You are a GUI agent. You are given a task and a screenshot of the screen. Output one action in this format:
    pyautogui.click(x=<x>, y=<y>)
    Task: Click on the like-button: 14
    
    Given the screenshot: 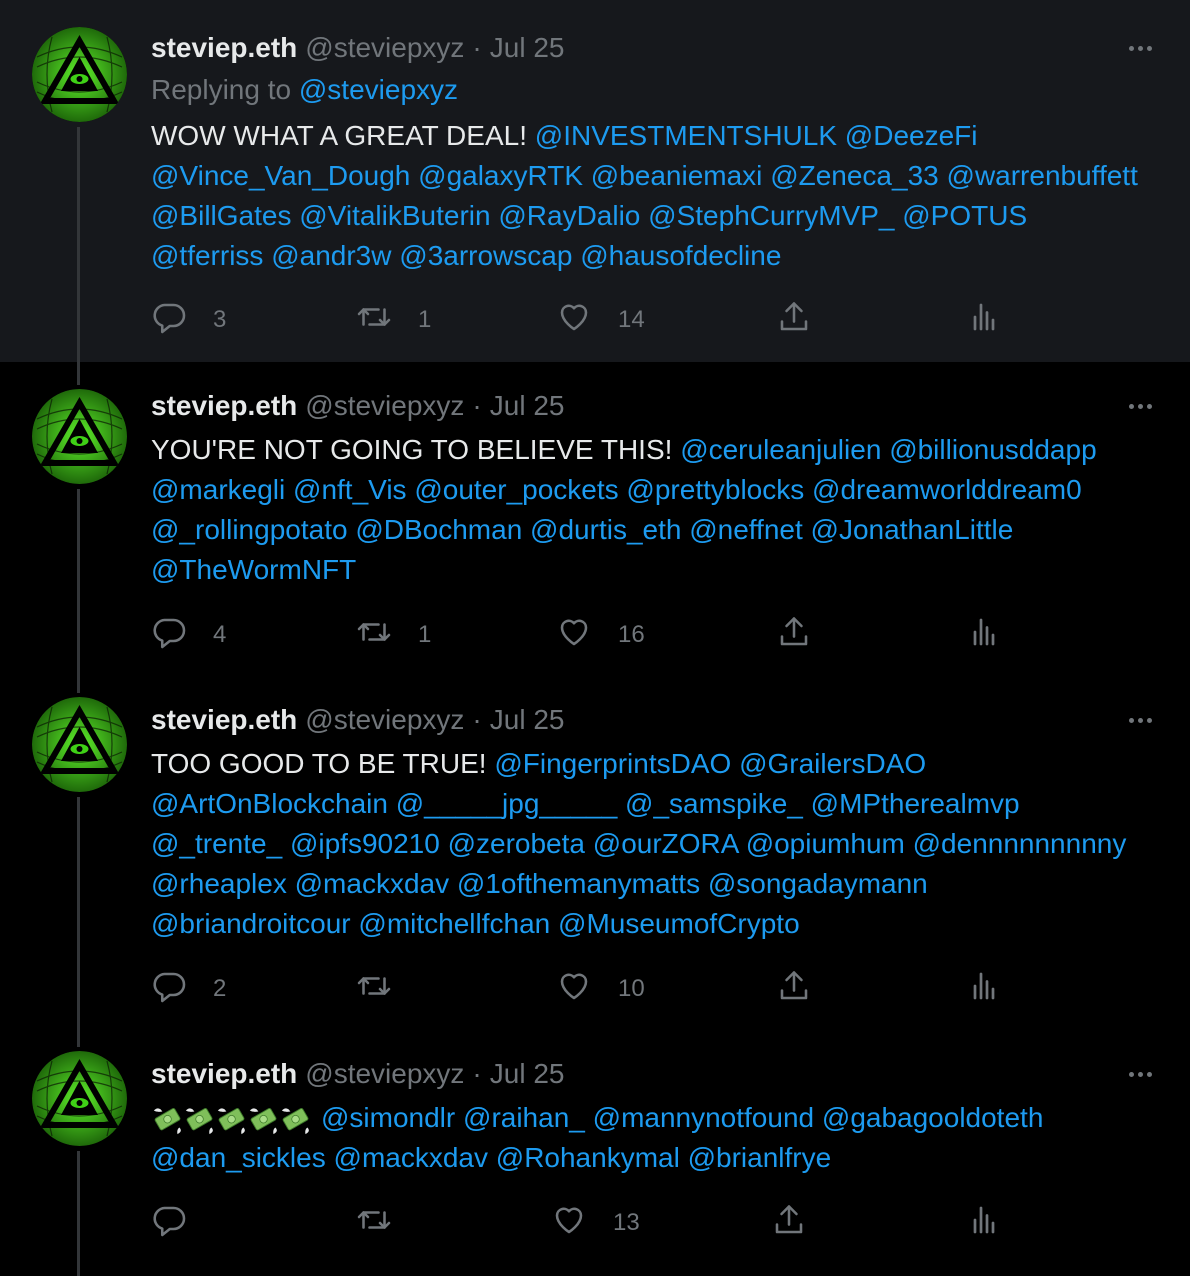 What is the action you would take?
    pyautogui.click(x=600, y=320)
    